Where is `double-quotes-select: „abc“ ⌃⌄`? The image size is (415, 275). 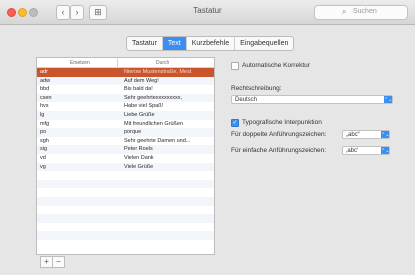 double-quotes-select: „abc“ ⌃⌄ is located at coordinates (366, 134).